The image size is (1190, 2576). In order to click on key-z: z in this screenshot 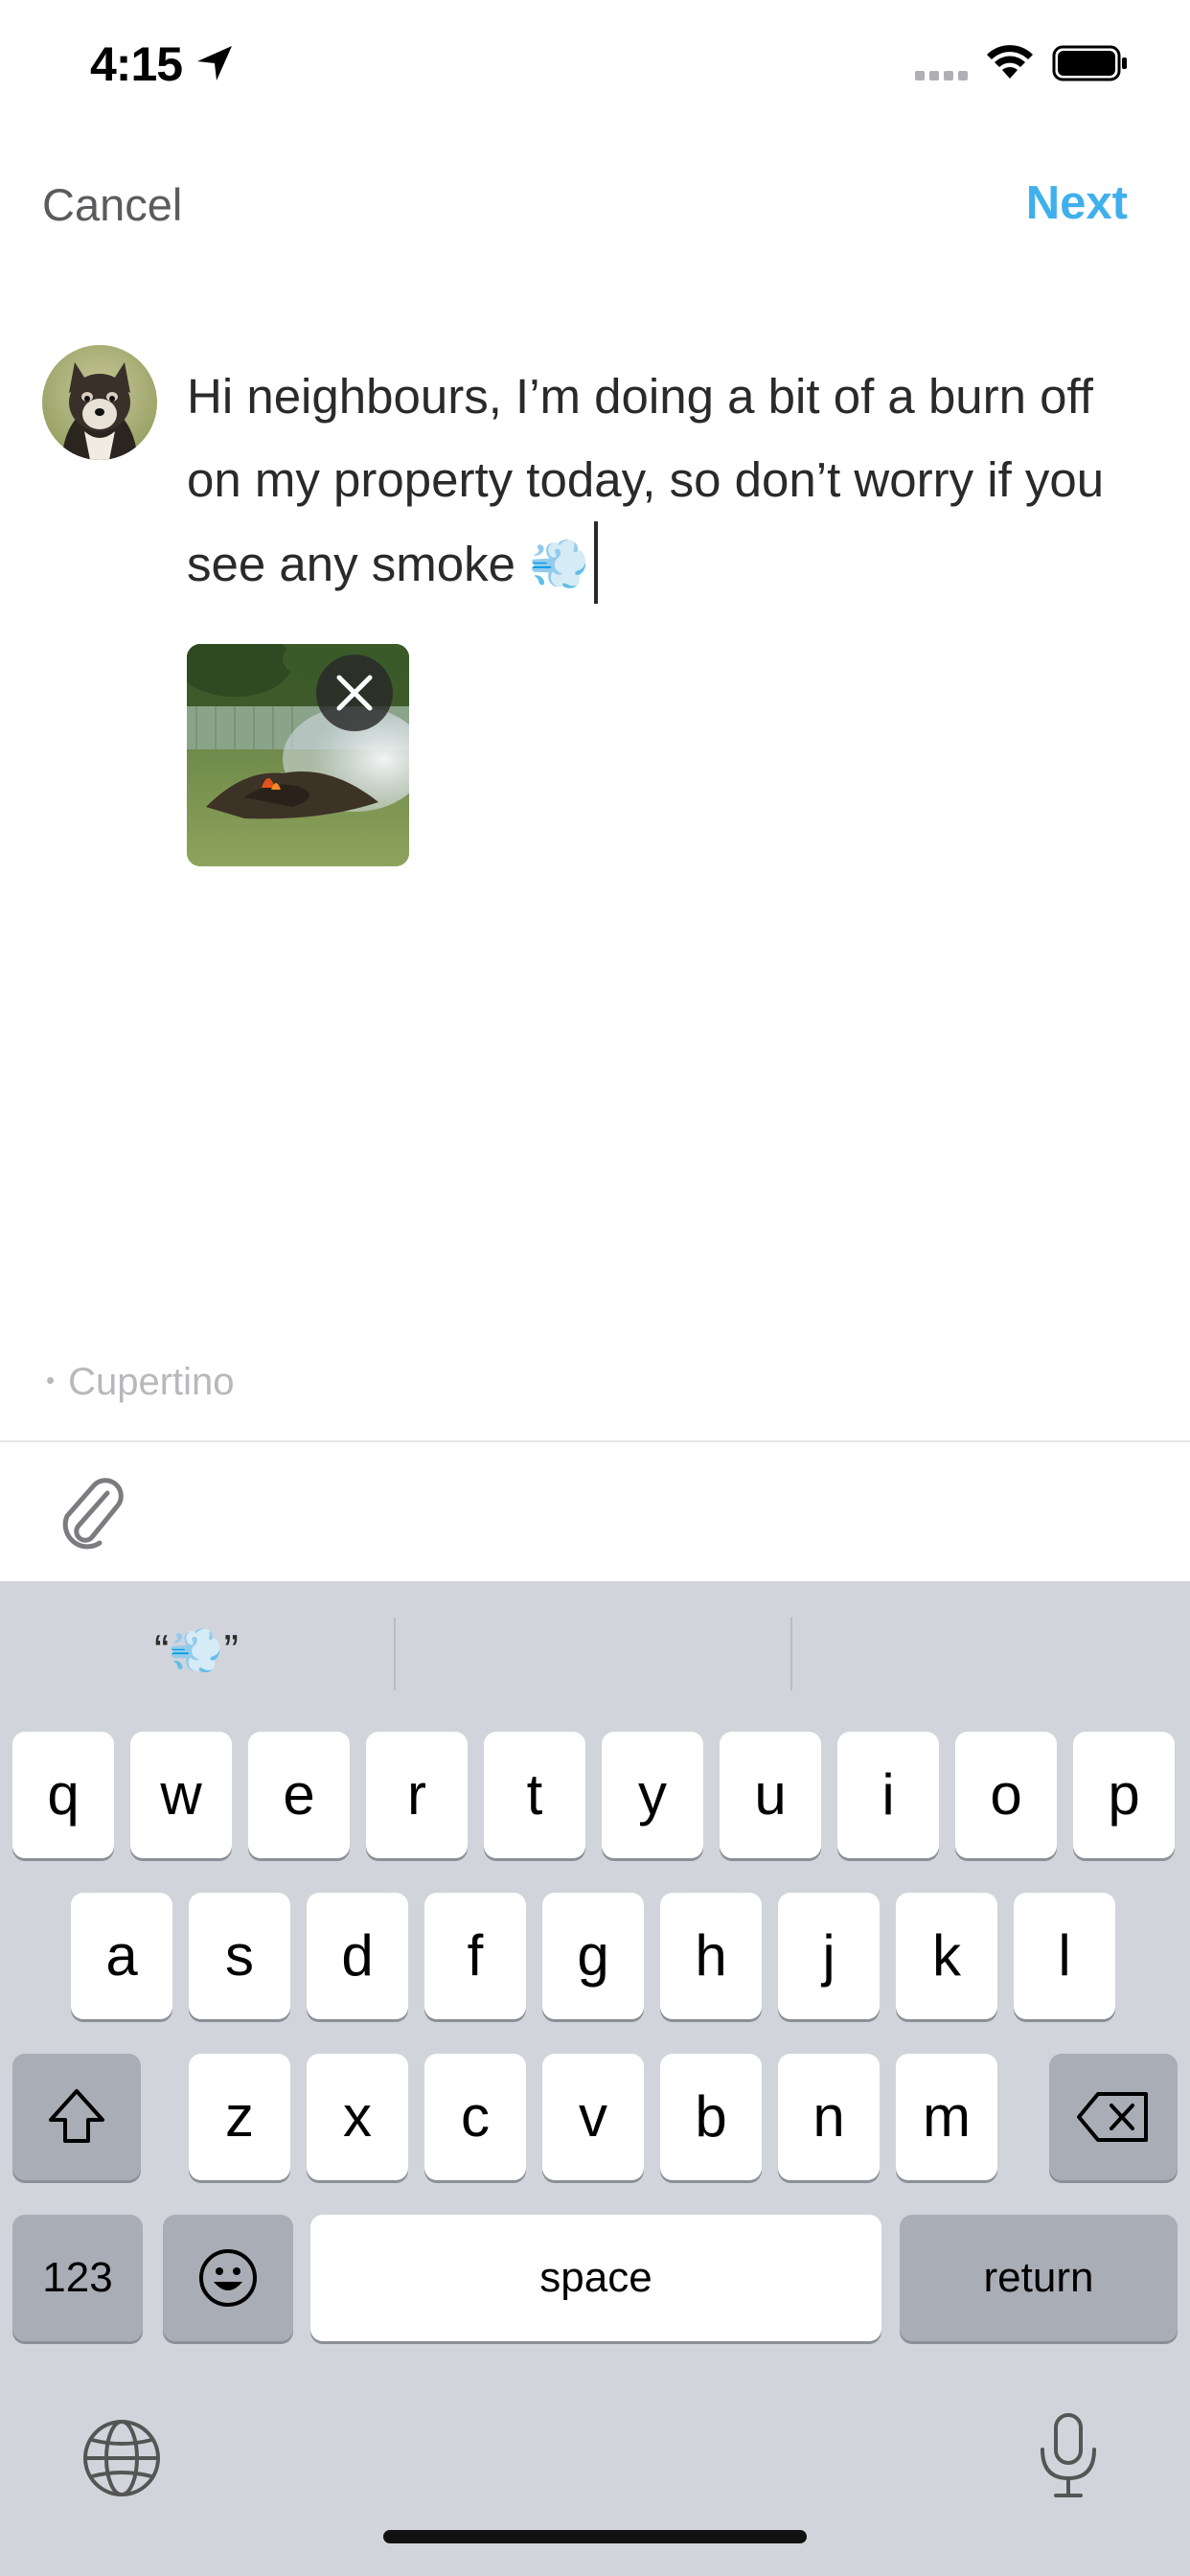, I will do `click(240, 2117)`.